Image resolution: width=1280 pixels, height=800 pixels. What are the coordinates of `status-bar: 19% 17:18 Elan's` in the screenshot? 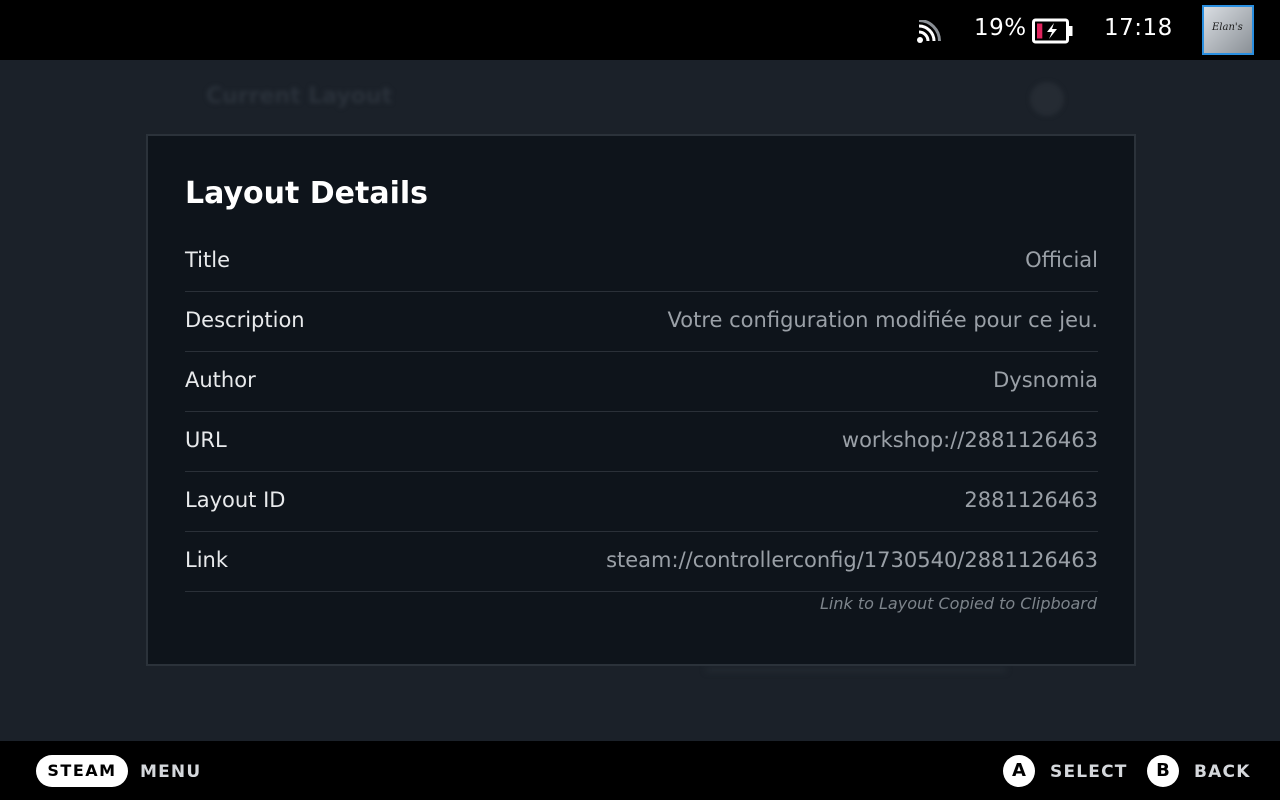 It's located at (640, 30).